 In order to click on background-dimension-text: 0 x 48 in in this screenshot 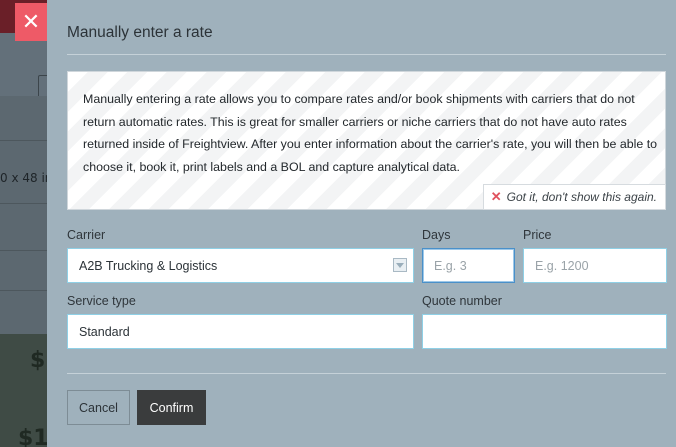, I will do `click(23, 178)`.